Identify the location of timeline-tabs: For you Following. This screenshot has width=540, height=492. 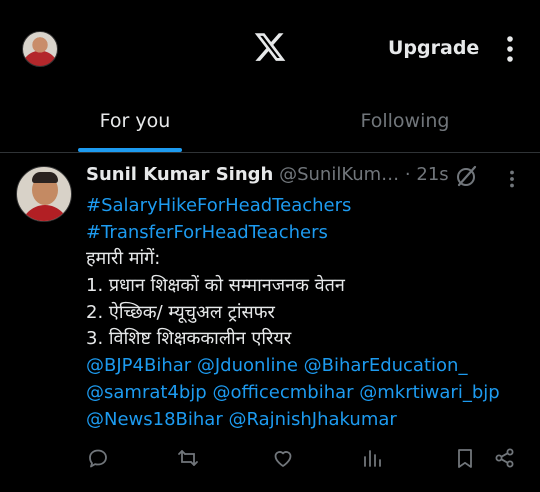
(270, 124).